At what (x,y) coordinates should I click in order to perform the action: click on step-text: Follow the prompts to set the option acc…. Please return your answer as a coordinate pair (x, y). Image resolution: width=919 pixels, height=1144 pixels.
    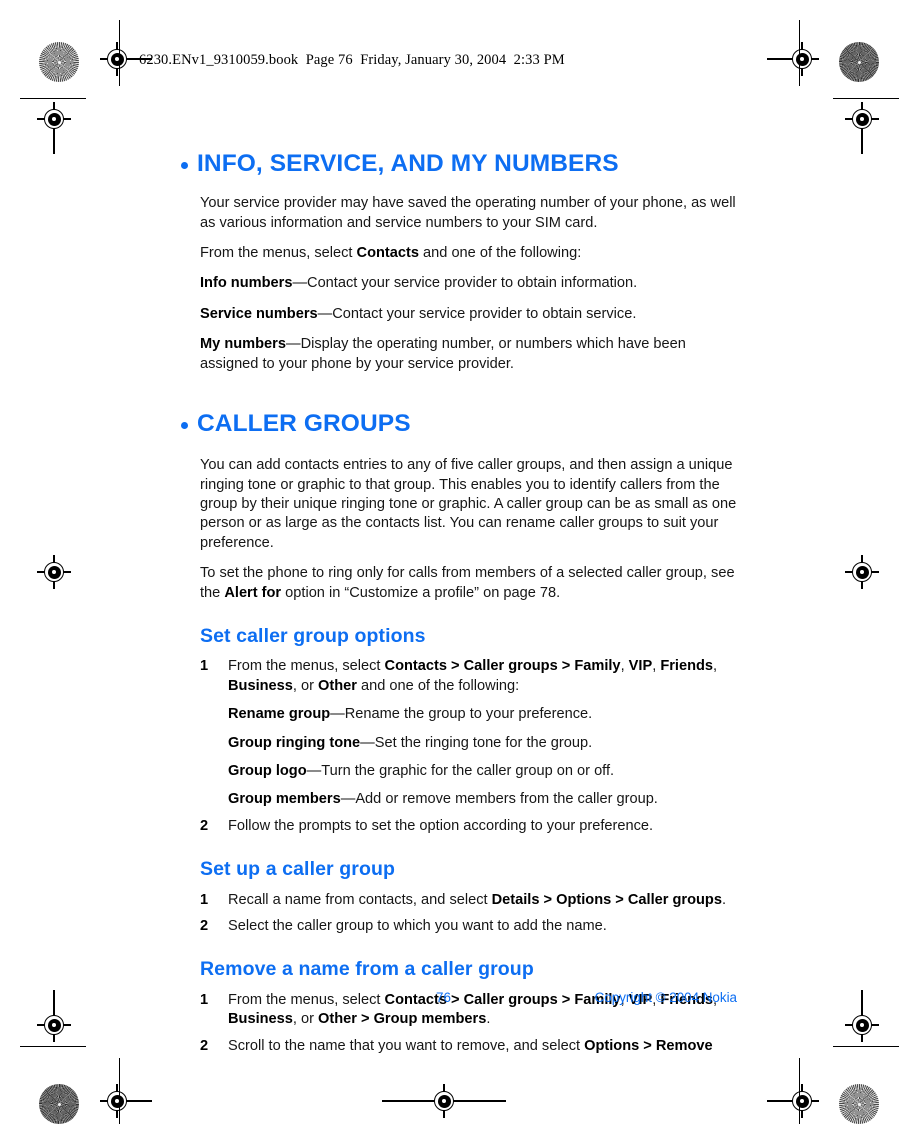
    Looking at the image, I should click on (440, 826).